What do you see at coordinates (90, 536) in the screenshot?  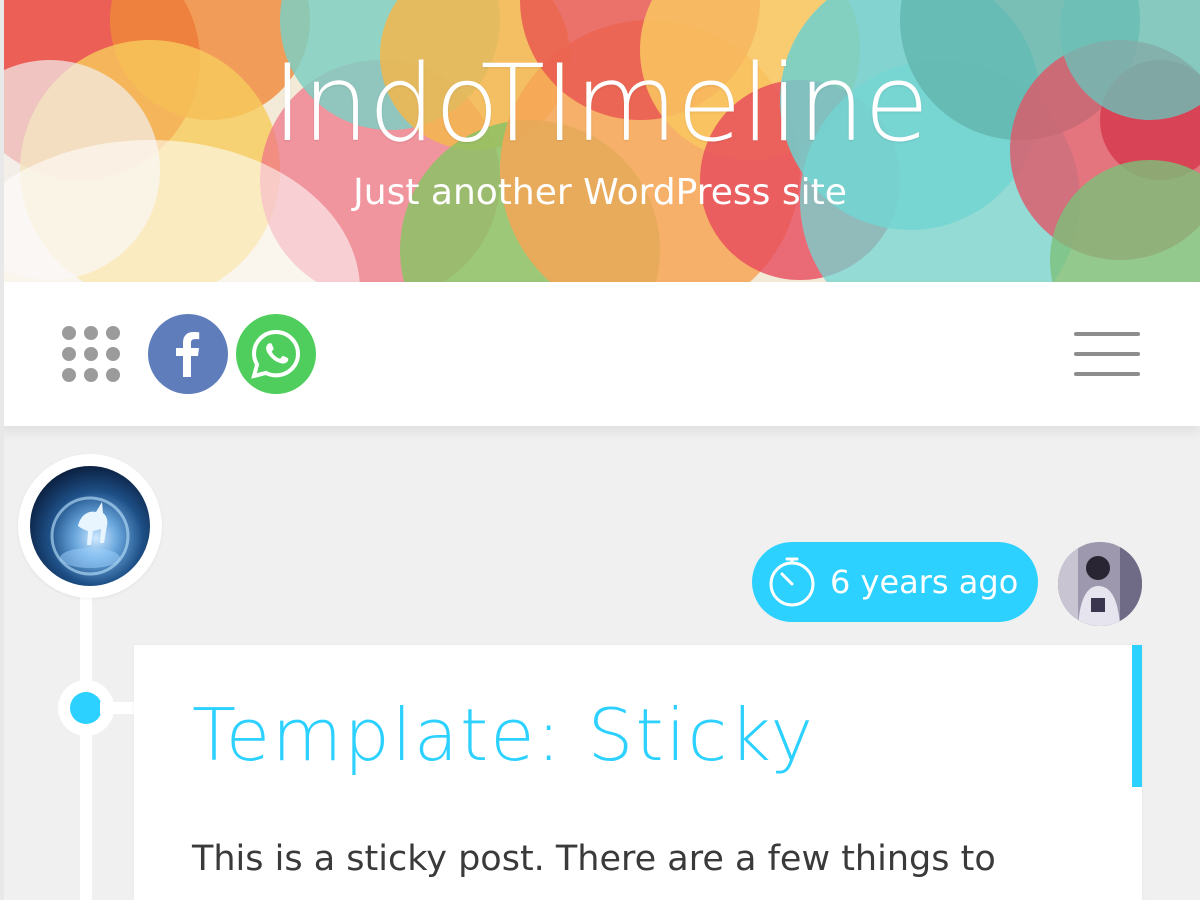 I see `unicorn-image` at bounding box center [90, 536].